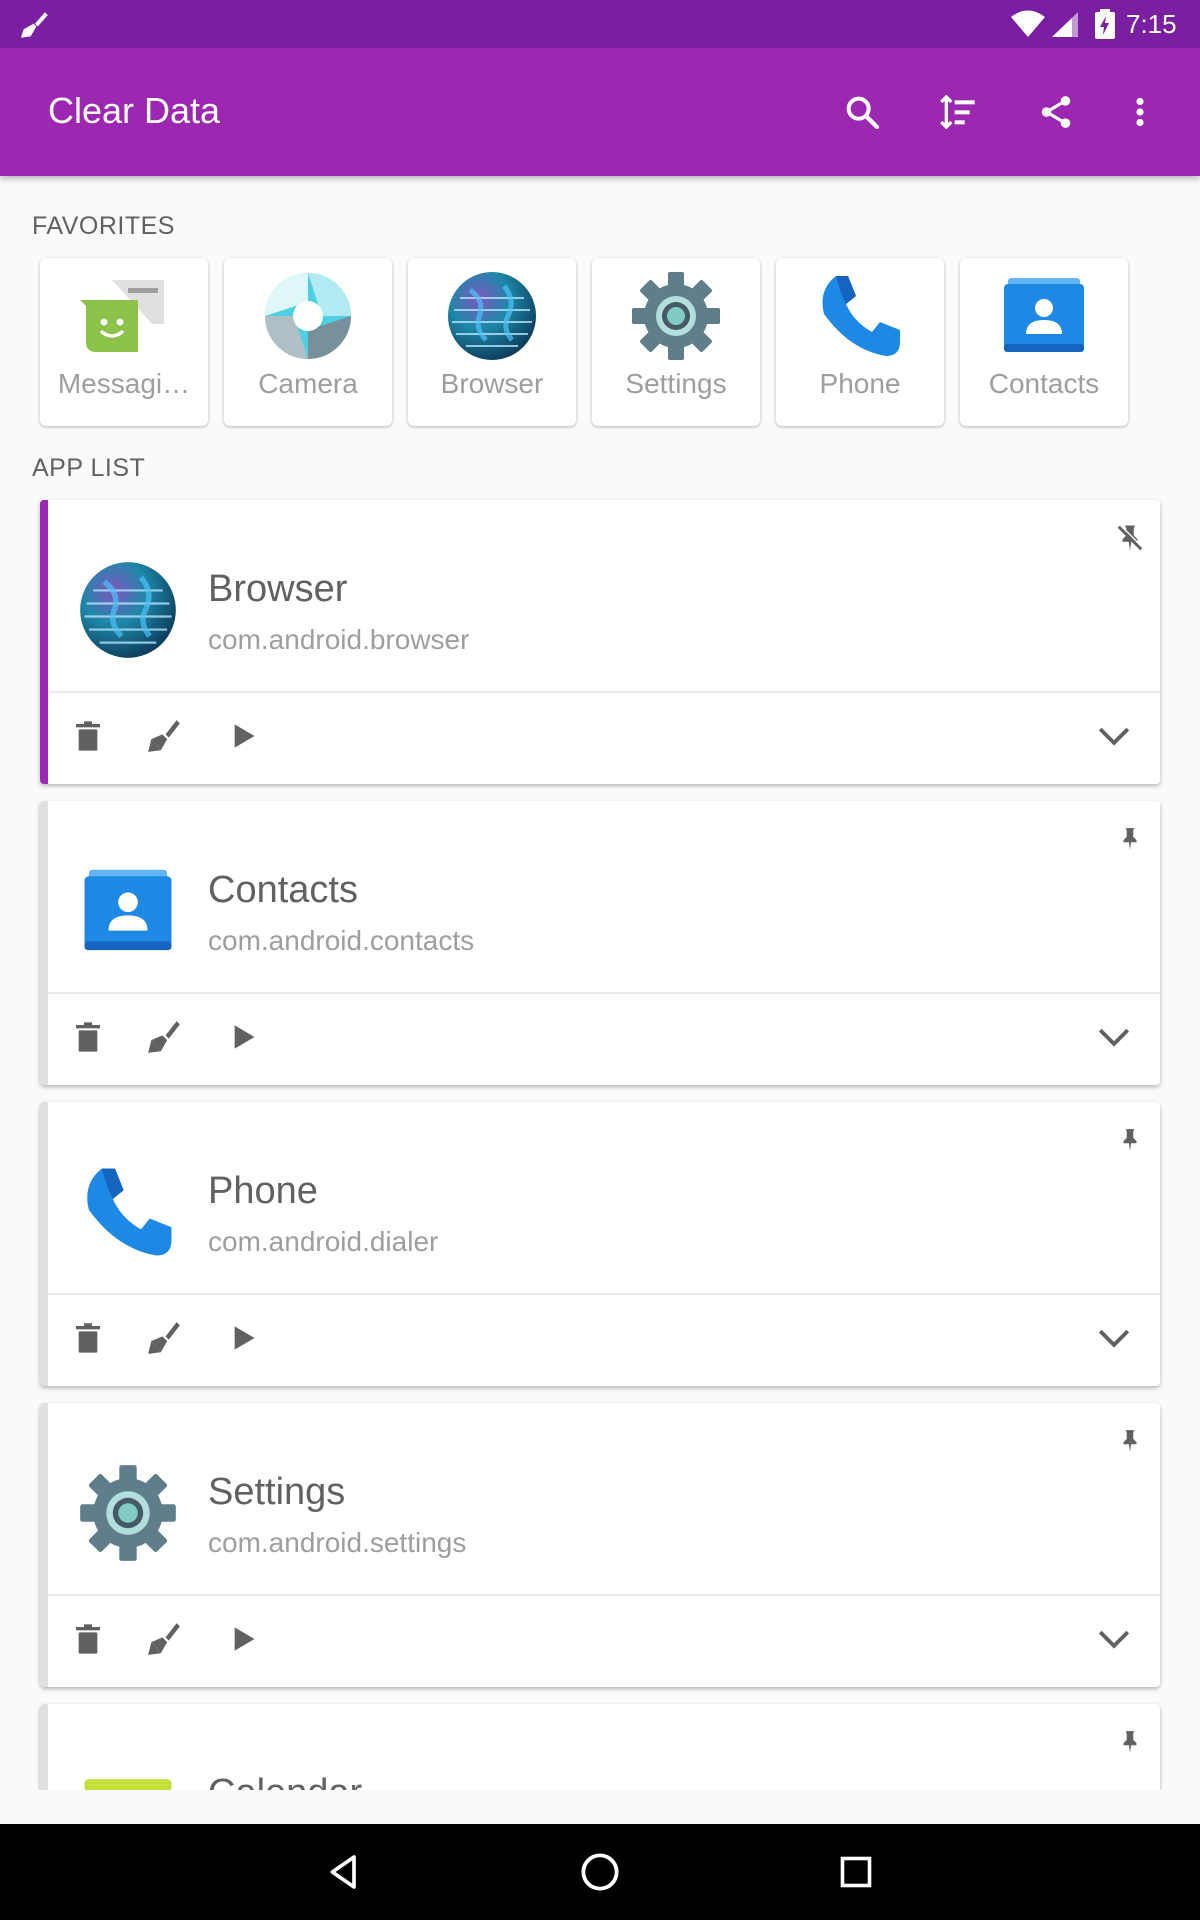  What do you see at coordinates (860, 383) in the screenshot?
I see `favorite-label: Phone` at bounding box center [860, 383].